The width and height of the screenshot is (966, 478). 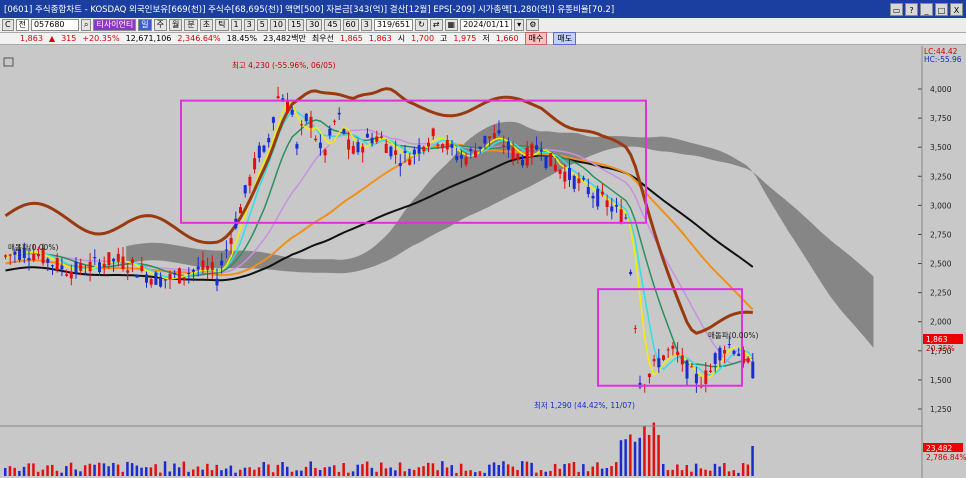 What do you see at coordinates (943, 59) in the screenshot?
I see `hc-label: HC:-55.96` at bounding box center [943, 59].